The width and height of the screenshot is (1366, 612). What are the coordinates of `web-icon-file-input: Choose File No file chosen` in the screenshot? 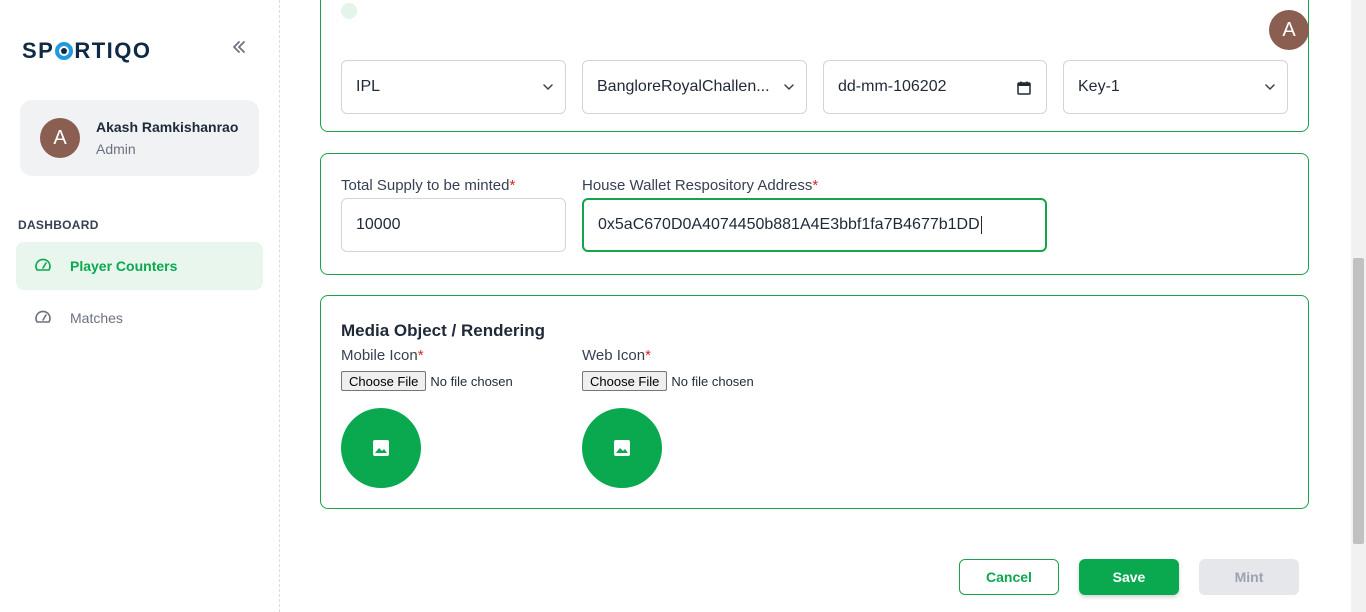 It's located at (668, 381).